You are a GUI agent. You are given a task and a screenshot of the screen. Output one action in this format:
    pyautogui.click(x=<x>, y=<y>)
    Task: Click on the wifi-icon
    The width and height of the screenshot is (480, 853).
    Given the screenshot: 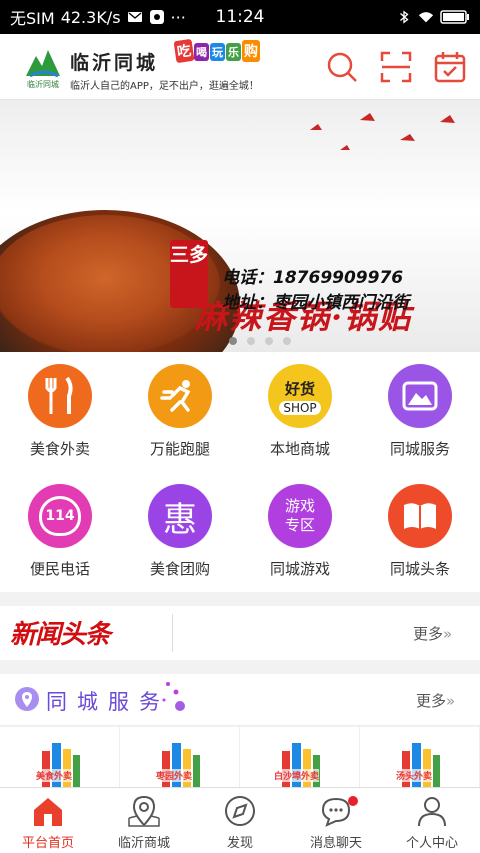 What is the action you would take?
    pyautogui.click(x=426, y=17)
    